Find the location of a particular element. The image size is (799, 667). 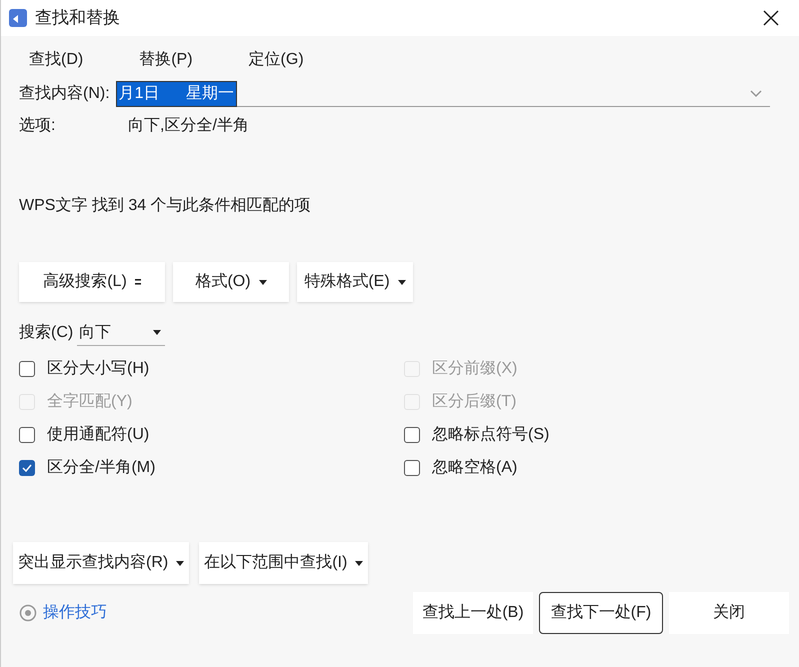

checkbox-label: 区分大小写(H) is located at coordinates (98, 368).